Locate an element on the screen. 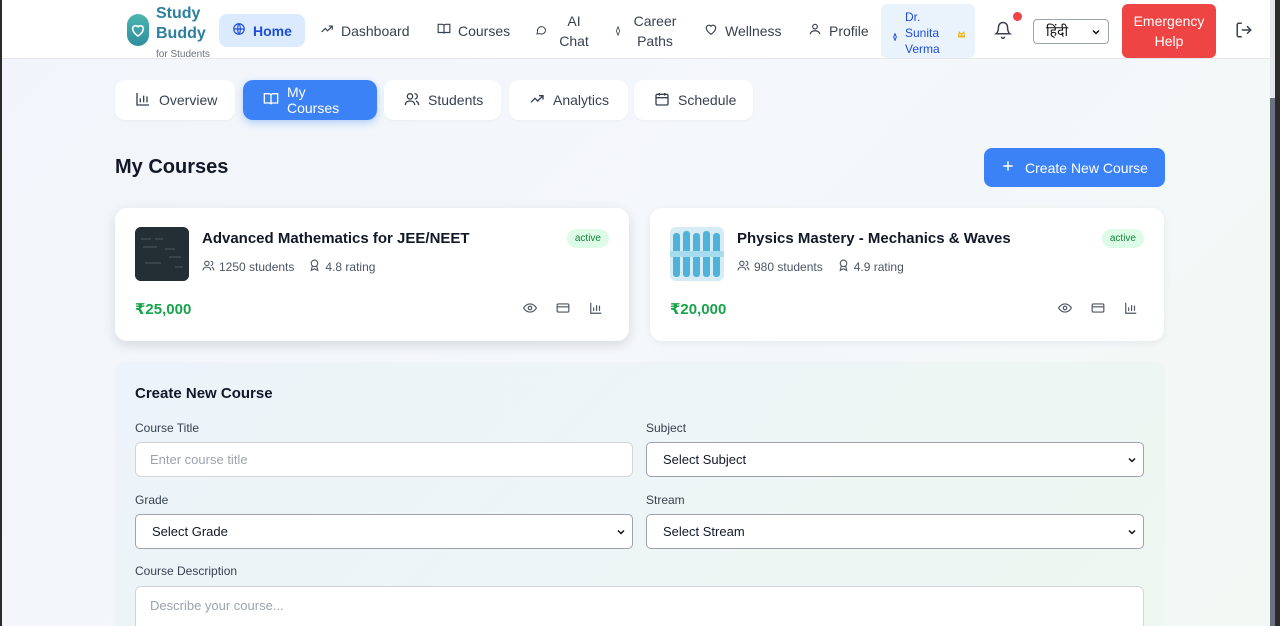 This screenshot has width=1280, height=626. nav-home: Home is located at coordinates (262, 30).